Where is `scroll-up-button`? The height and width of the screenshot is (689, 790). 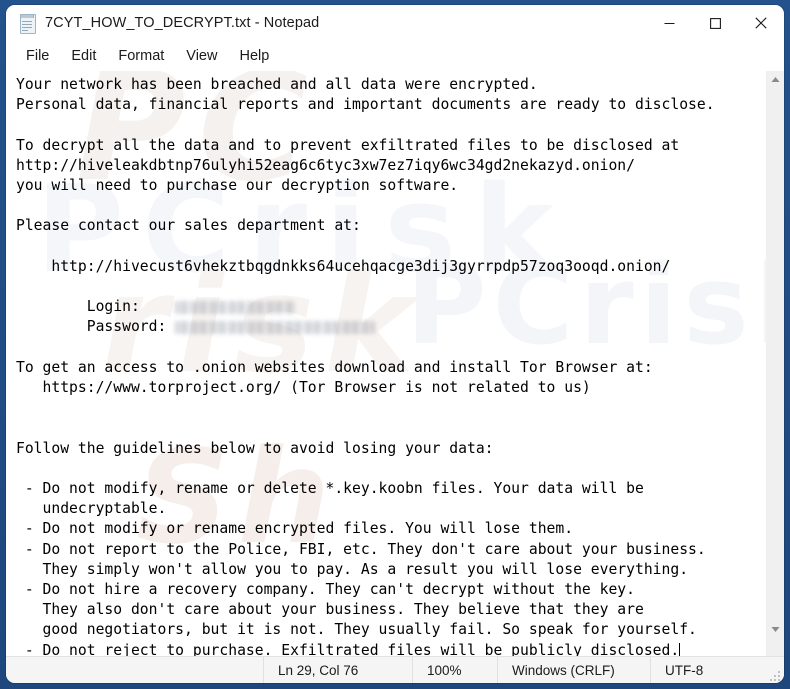
scroll-up-button is located at coordinates (775, 79).